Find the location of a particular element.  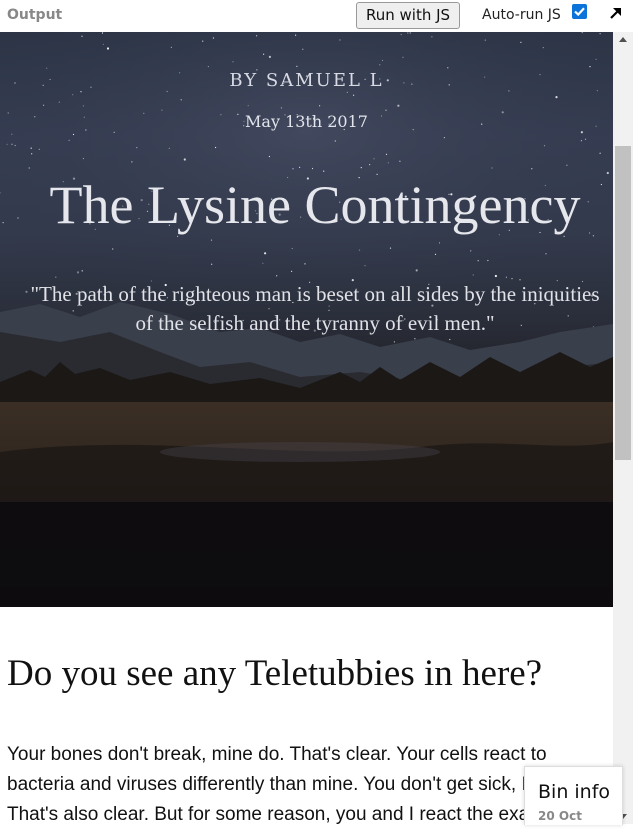

scroll-up-arrow-icon is located at coordinates (623, 40).